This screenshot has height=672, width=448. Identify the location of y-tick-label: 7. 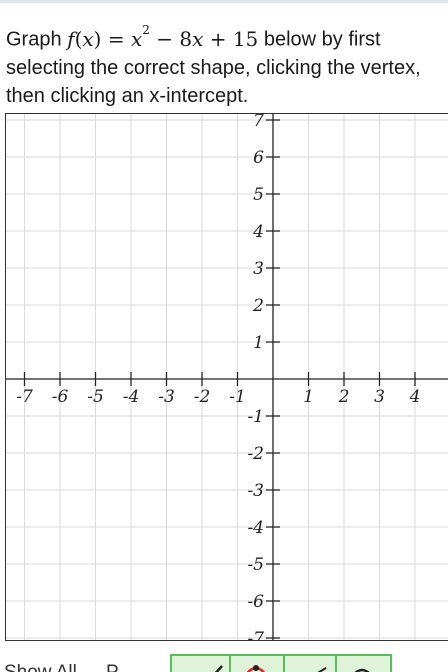
(258, 122).